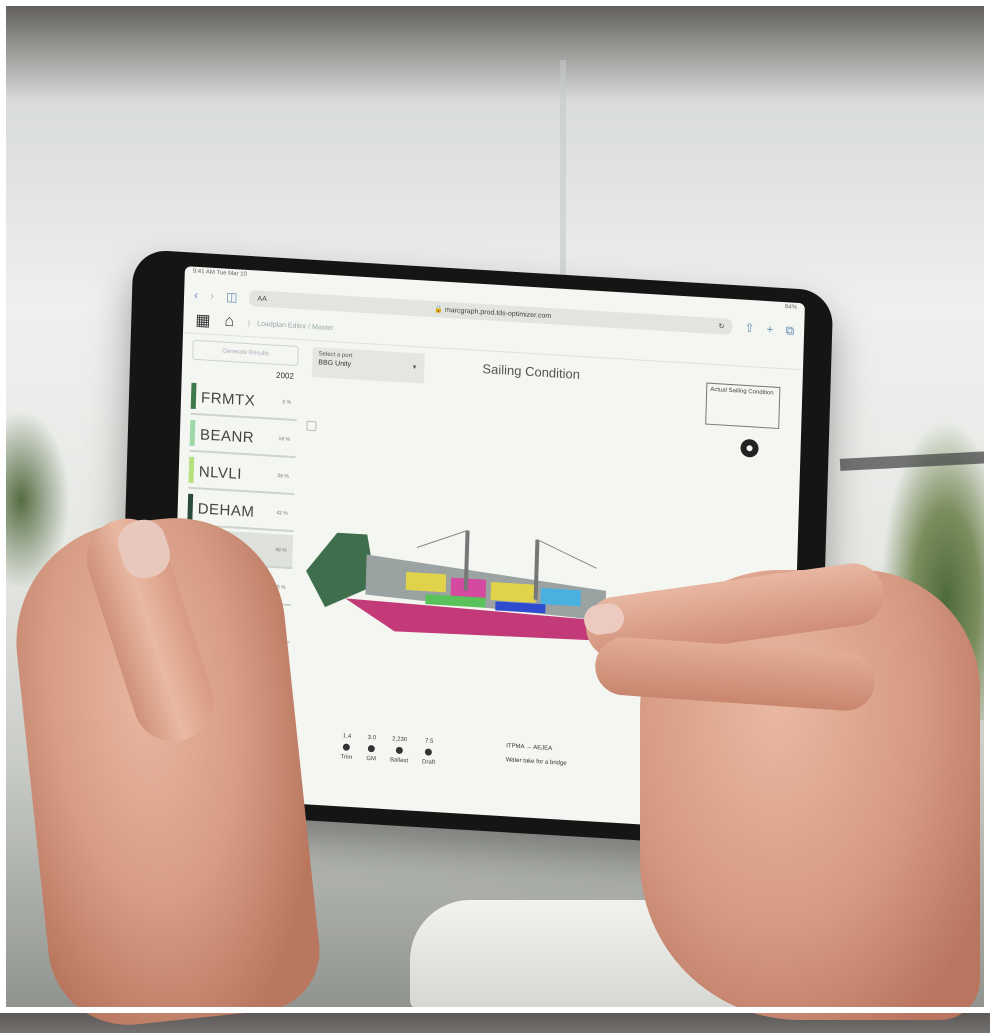 The height and width of the screenshot is (1033, 990). What do you see at coordinates (283, 476) in the screenshot?
I see `port-percent: 26 %` at bounding box center [283, 476].